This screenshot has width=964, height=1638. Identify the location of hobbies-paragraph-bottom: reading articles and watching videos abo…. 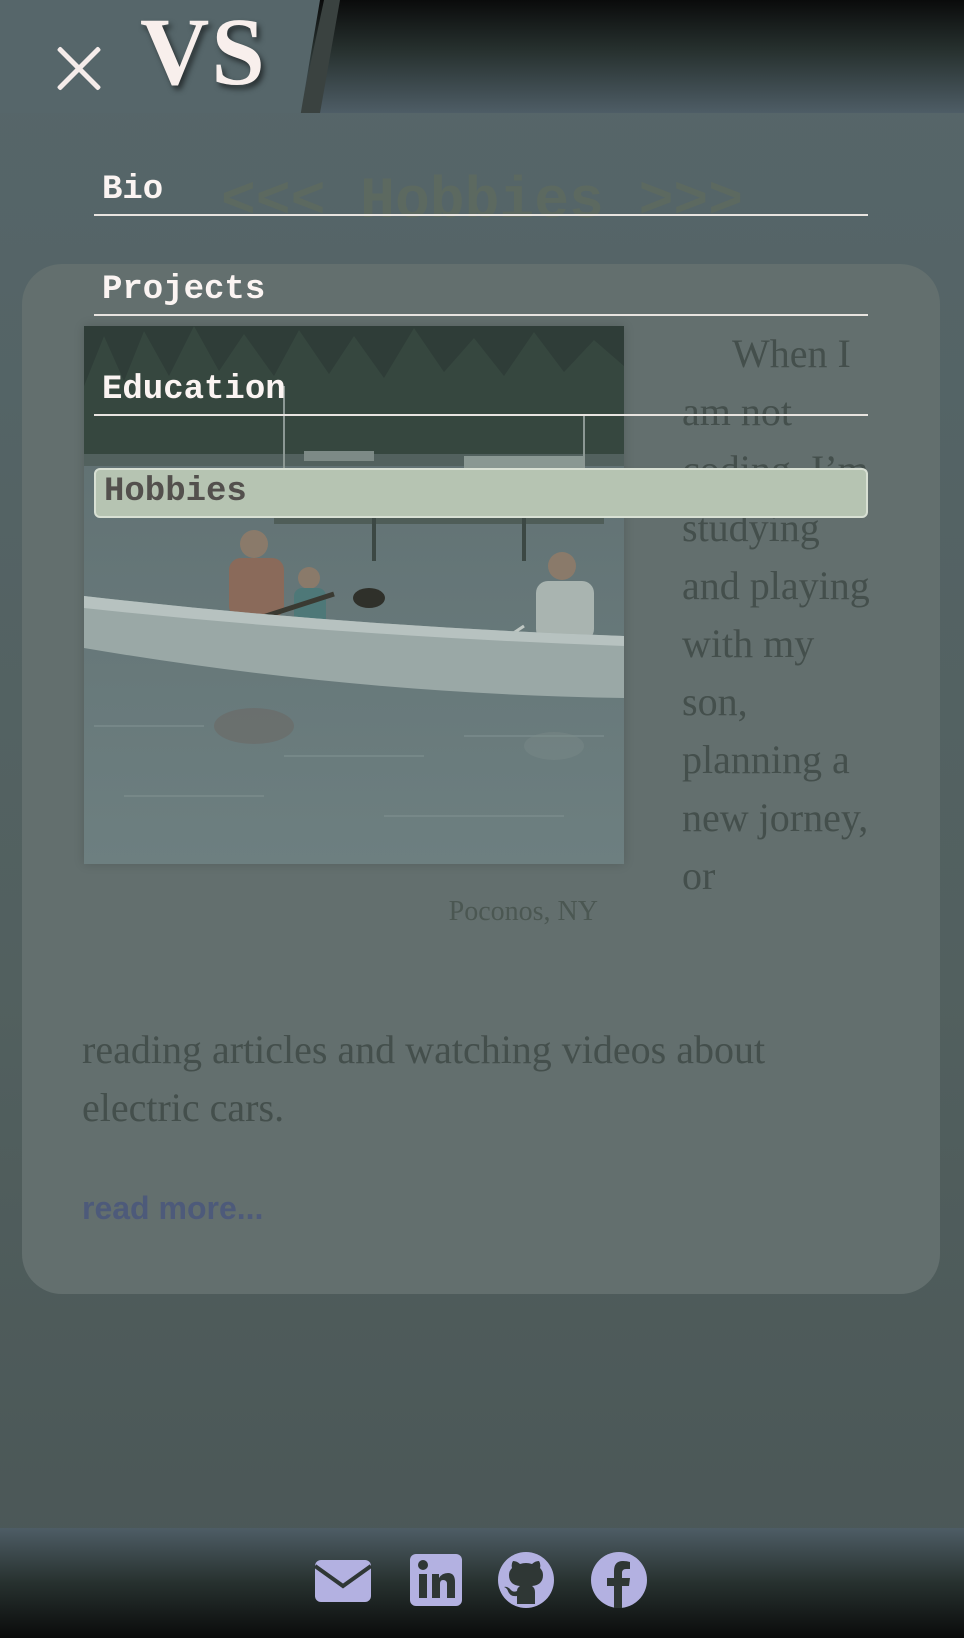
(424, 1078).